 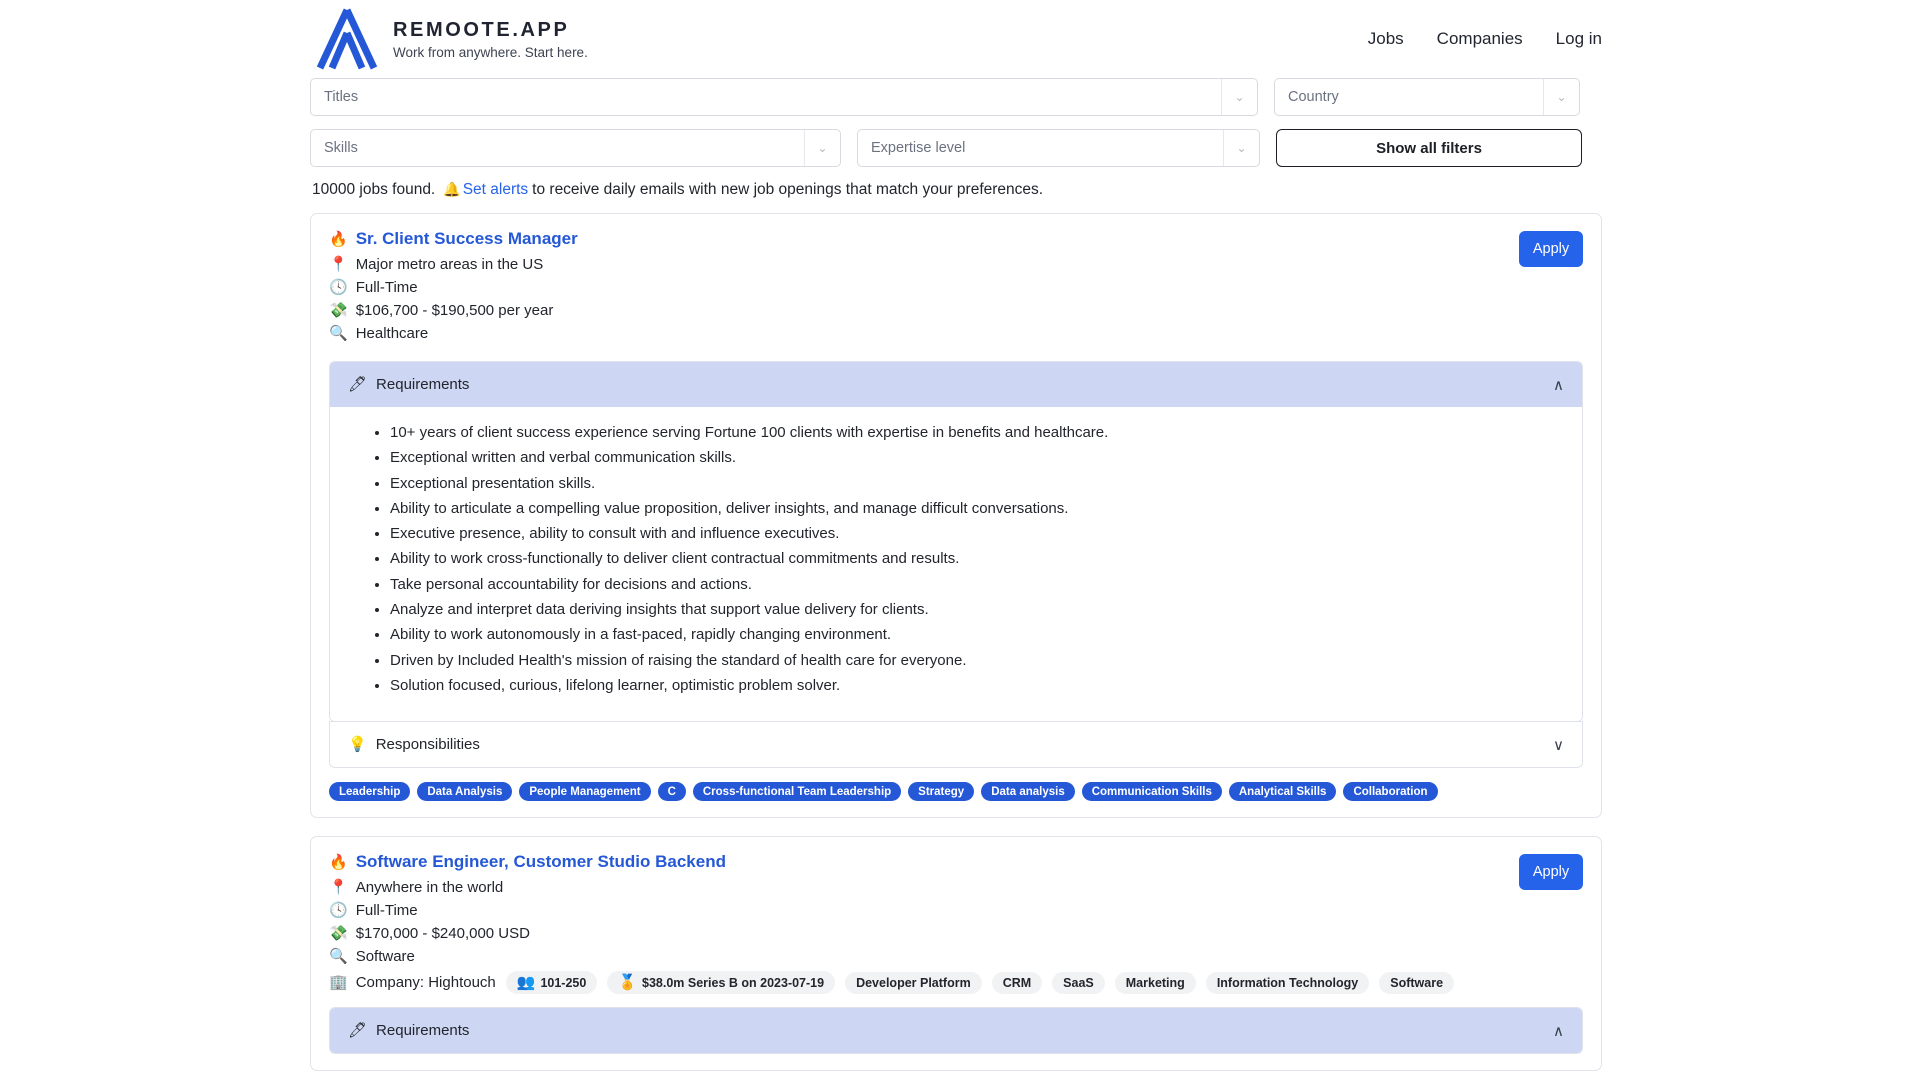 What do you see at coordinates (575, 148) in the screenshot?
I see `skills-select: Skills ⌄` at bounding box center [575, 148].